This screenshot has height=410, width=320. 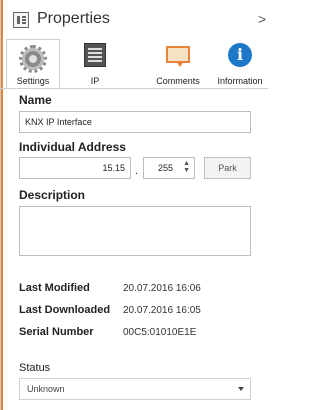 What do you see at coordinates (240, 81) in the screenshot?
I see `tab-information-label: Information` at bounding box center [240, 81].